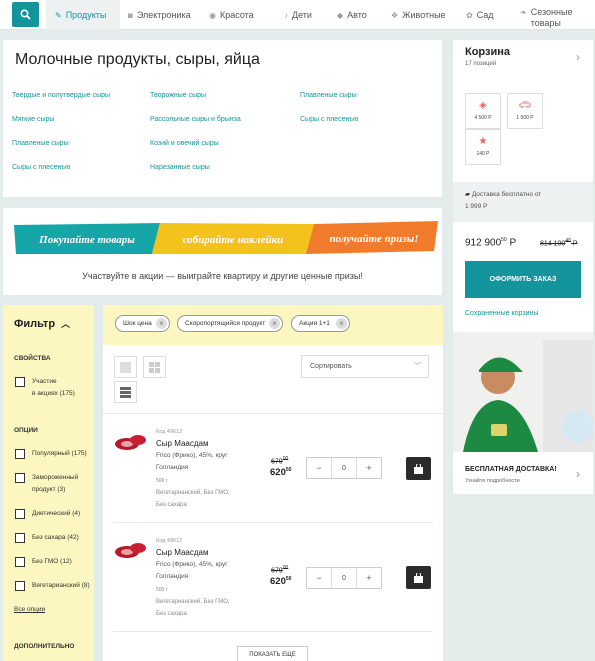 This screenshot has height=661, width=595. What do you see at coordinates (523, 392) in the screenshot?
I see `courier-image` at bounding box center [523, 392].